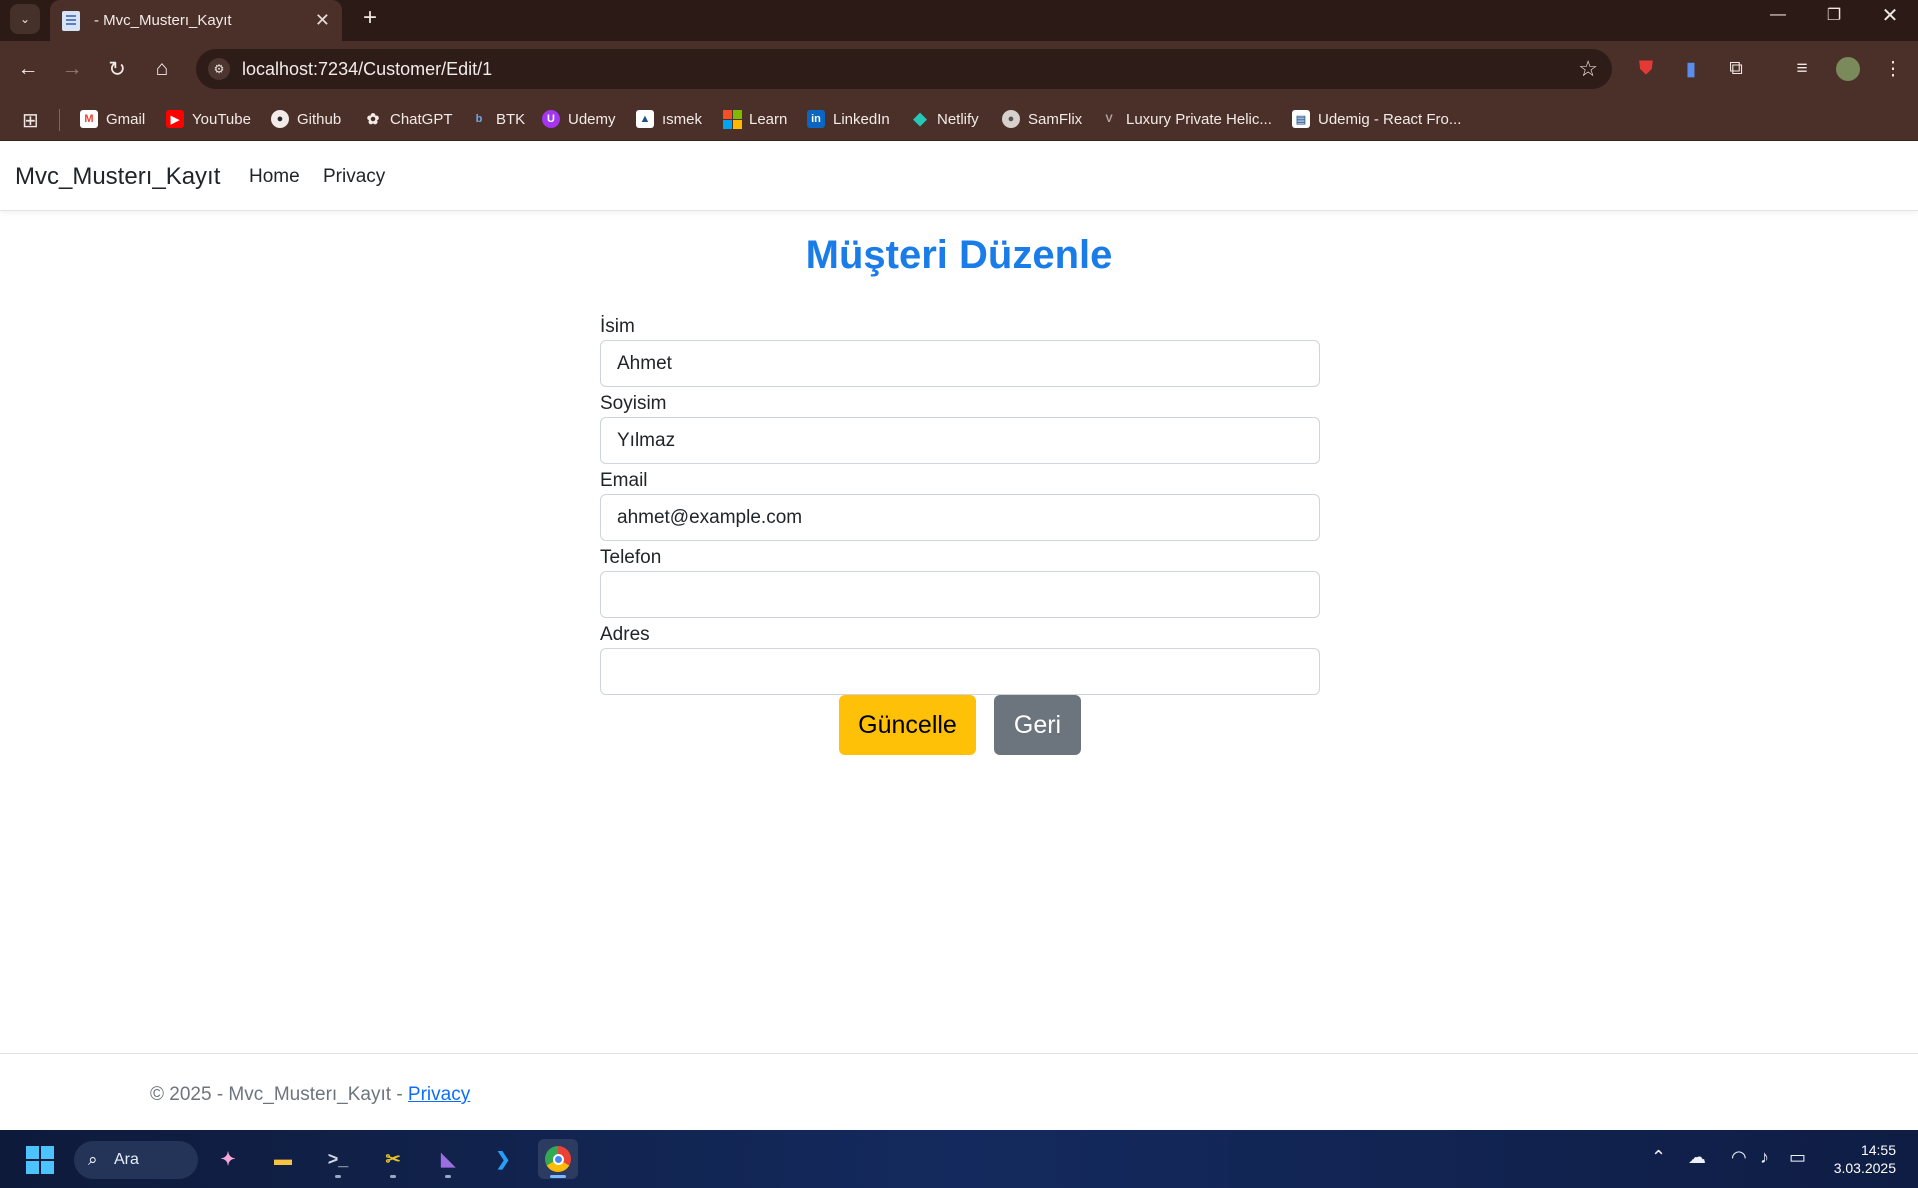 Image resolution: width=1918 pixels, height=1188 pixels. What do you see at coordinates (163, 20) in the screenshot?
I see `tab-title: - Mvc_Musterı_Kayıt` at bounding box center [163, 20].